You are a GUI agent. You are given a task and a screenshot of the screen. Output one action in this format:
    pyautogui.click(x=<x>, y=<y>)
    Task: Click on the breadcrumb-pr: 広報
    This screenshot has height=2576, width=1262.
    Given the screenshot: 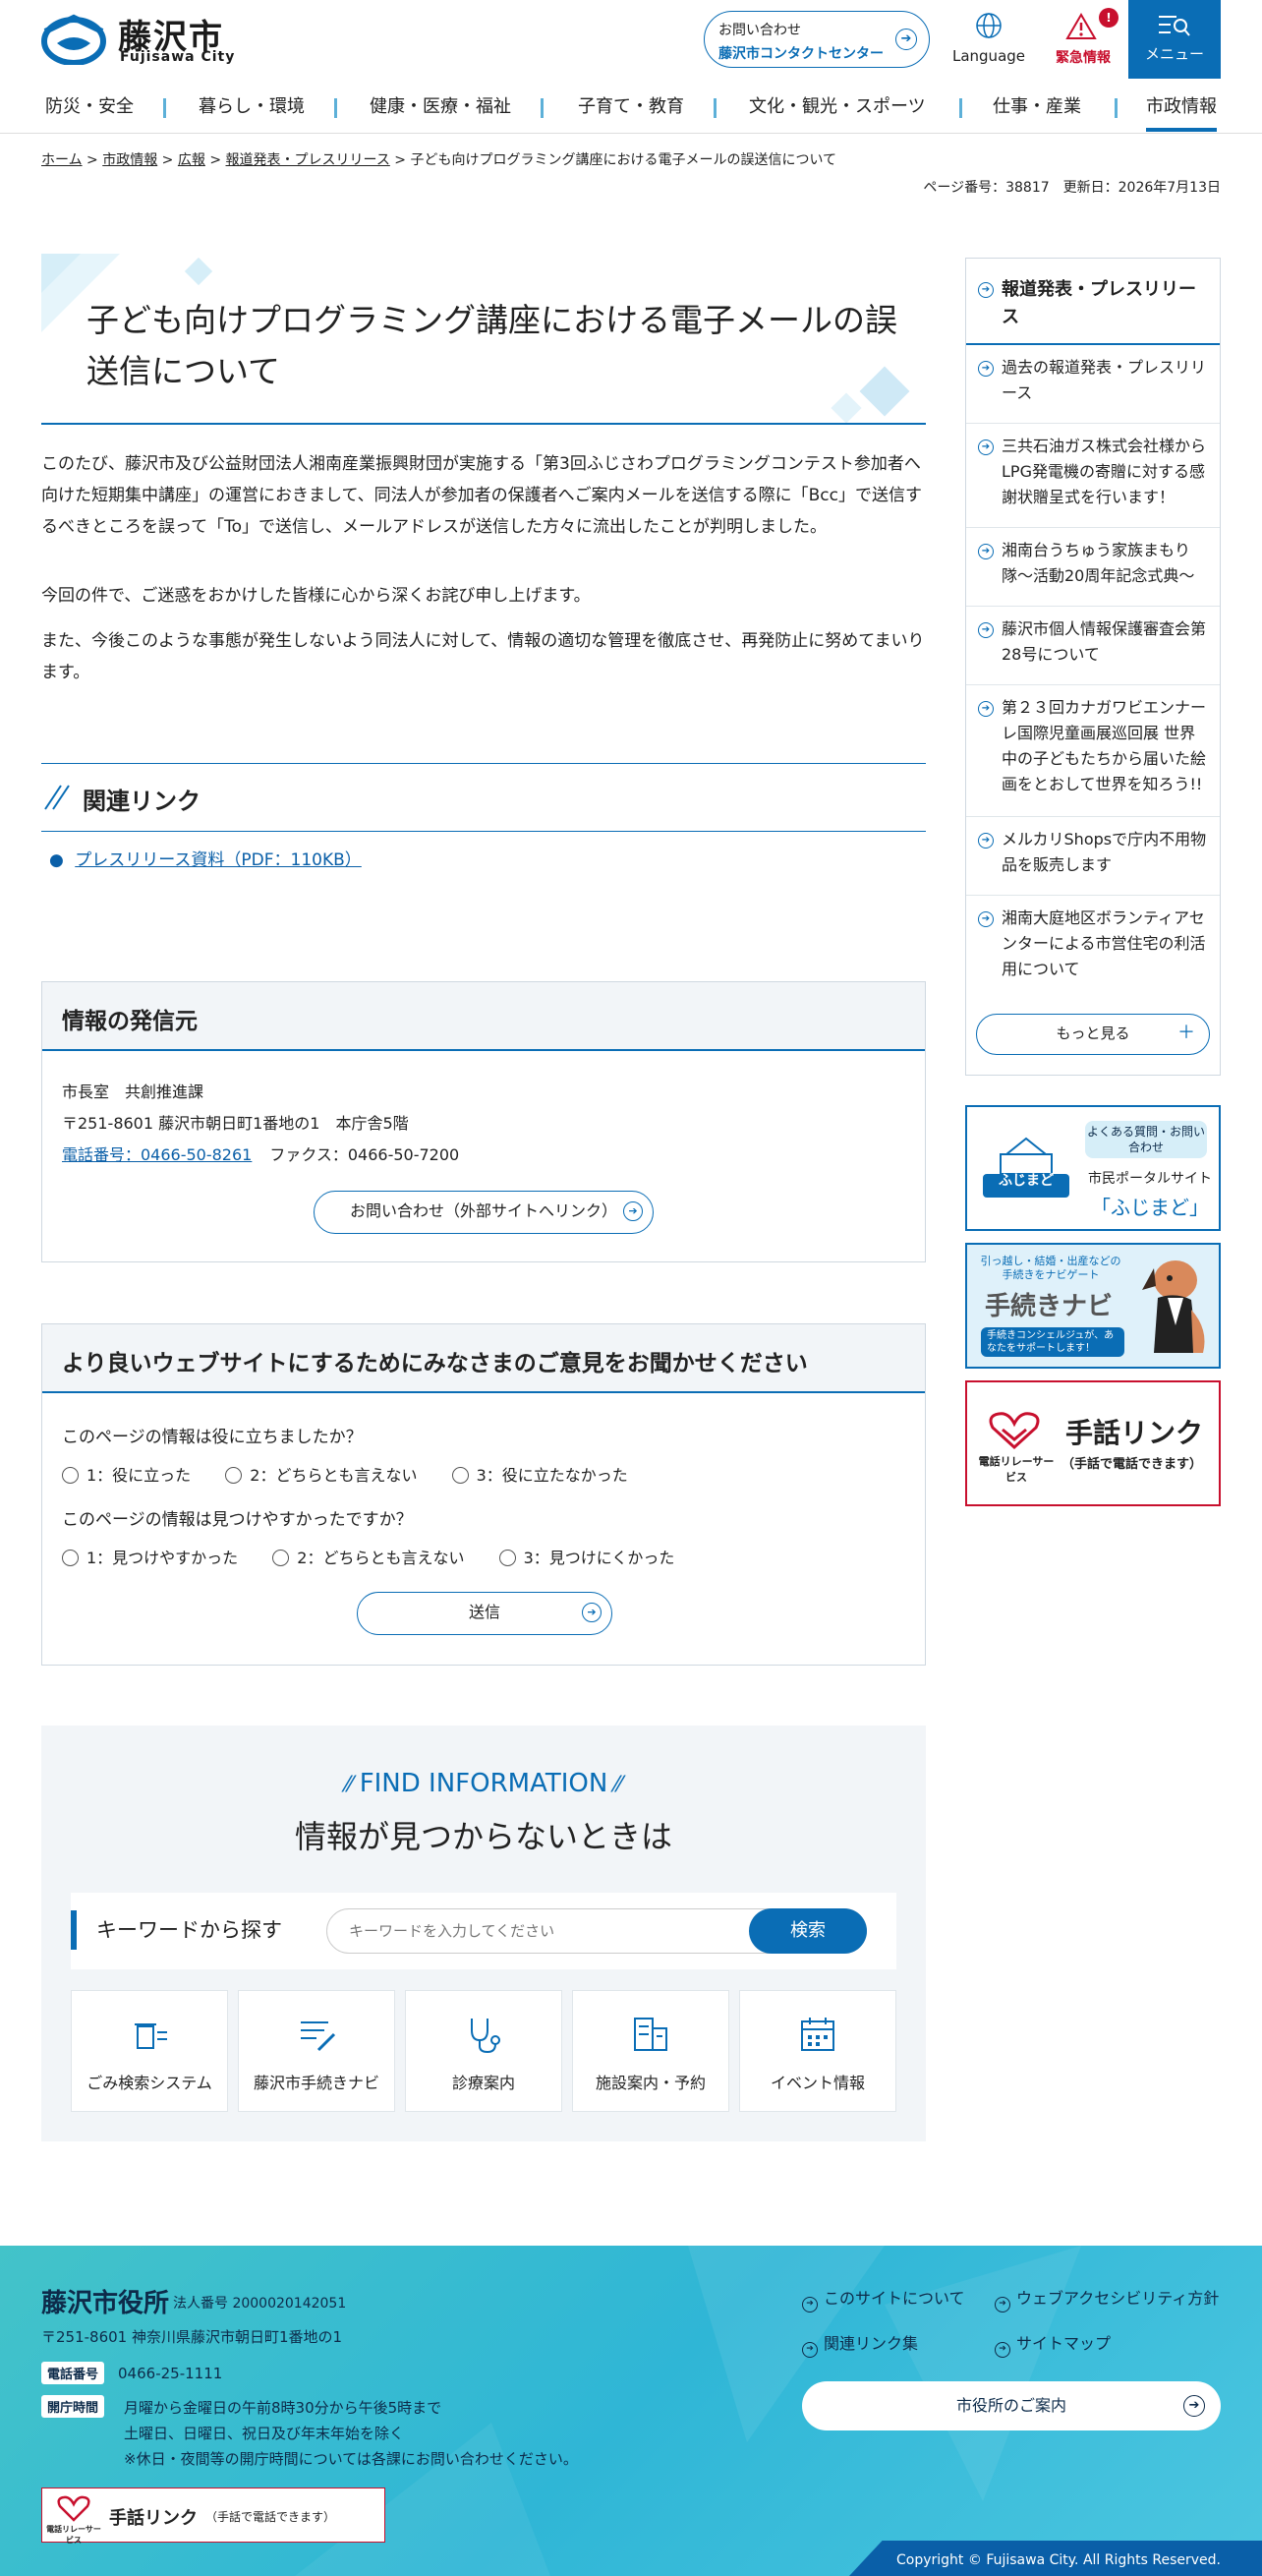 What is the action you would take?
    pyautogui.click(x=191, y=160)
    